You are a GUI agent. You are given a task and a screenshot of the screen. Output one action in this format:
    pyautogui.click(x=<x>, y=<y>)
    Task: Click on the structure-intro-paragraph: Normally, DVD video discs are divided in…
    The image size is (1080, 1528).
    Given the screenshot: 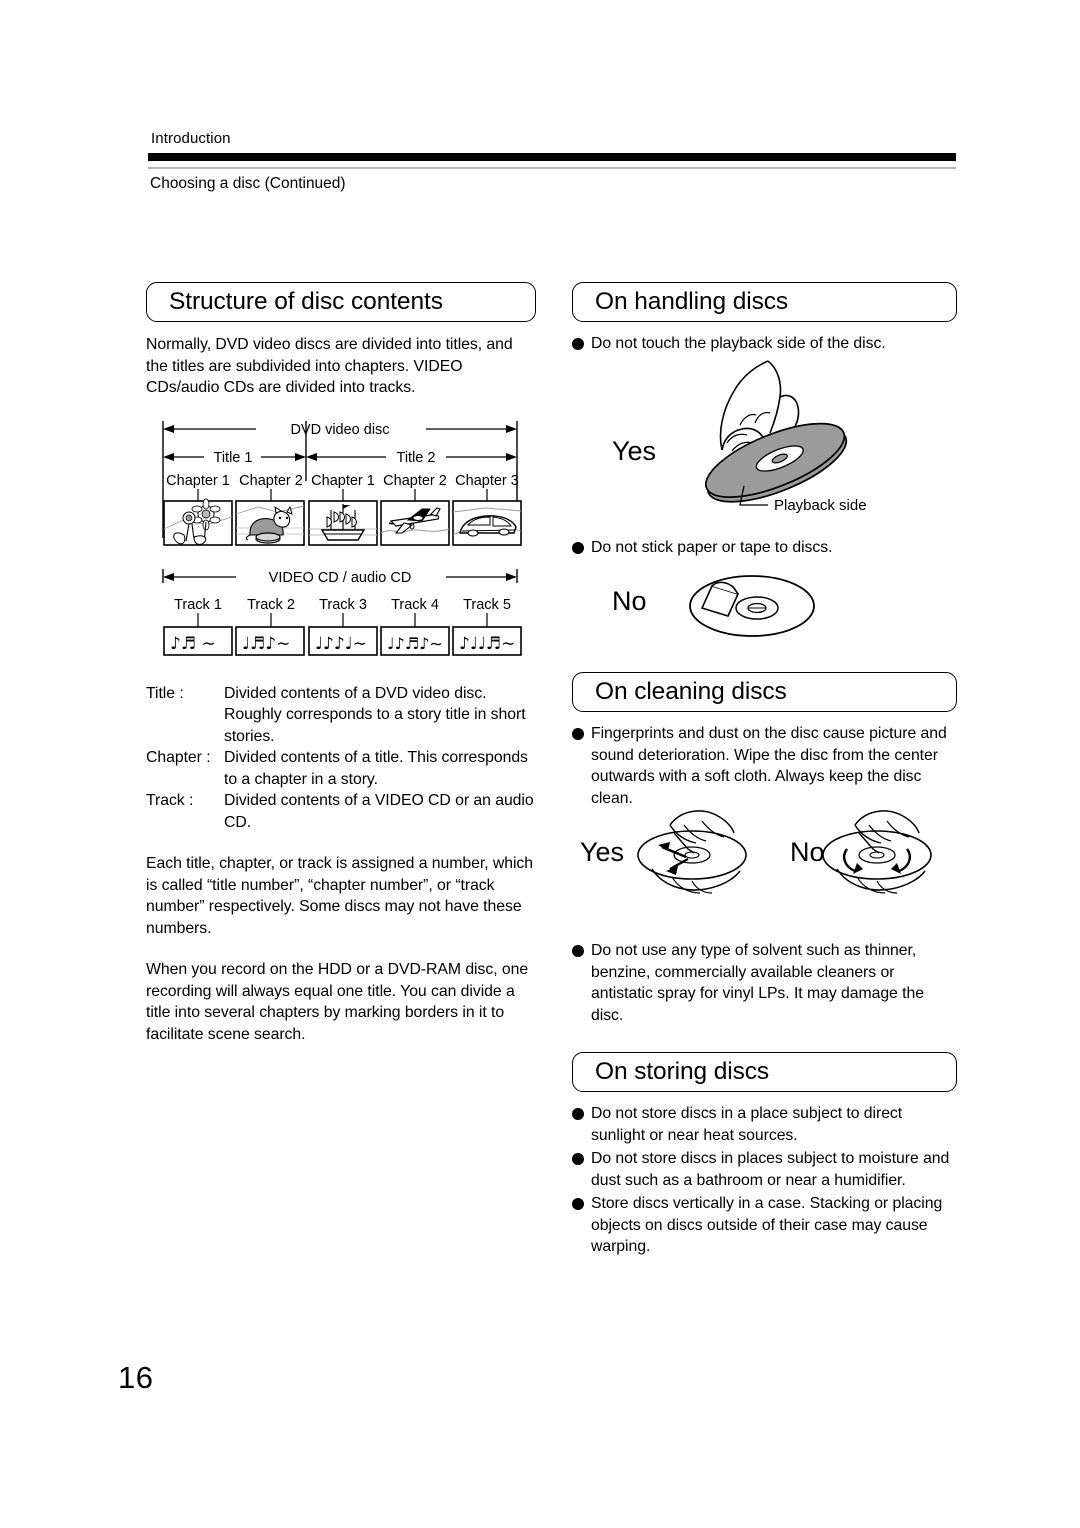 What is the action you would take?
    pyautogui.click(x=329, y=366)
    